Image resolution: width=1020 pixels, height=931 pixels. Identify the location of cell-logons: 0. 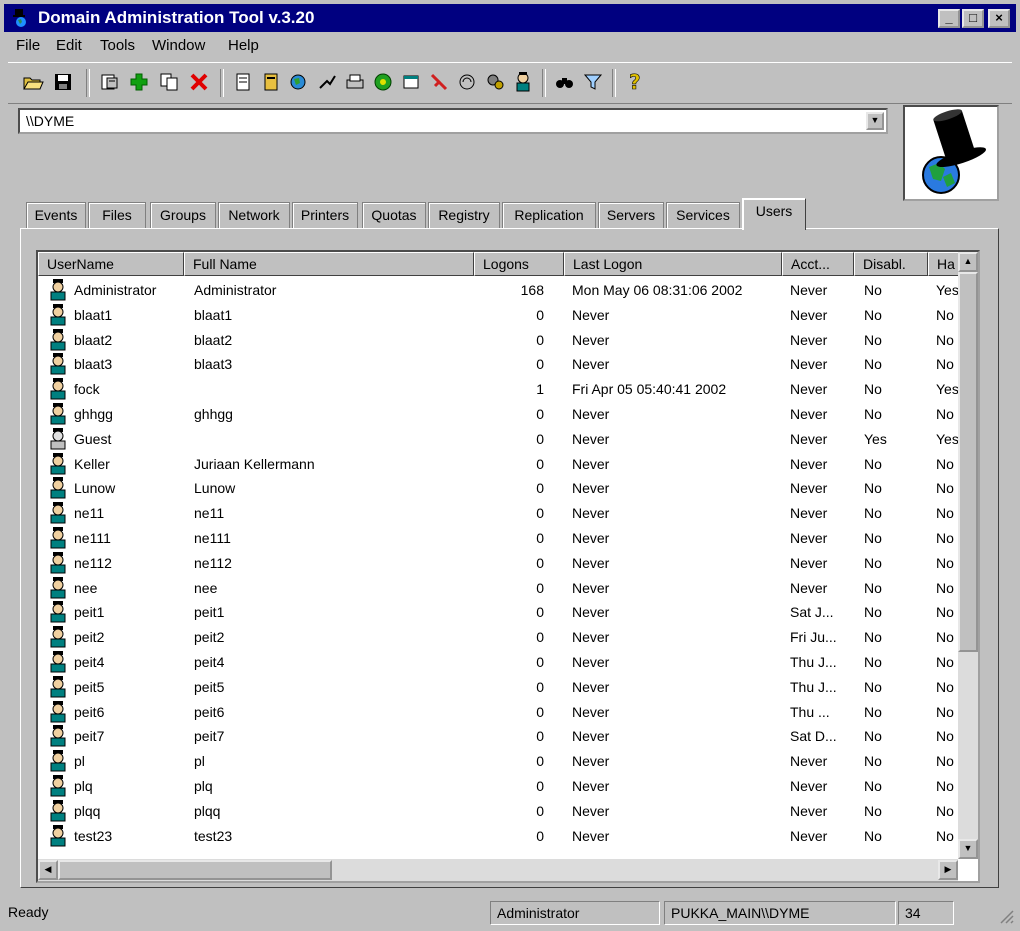
(540, 612).